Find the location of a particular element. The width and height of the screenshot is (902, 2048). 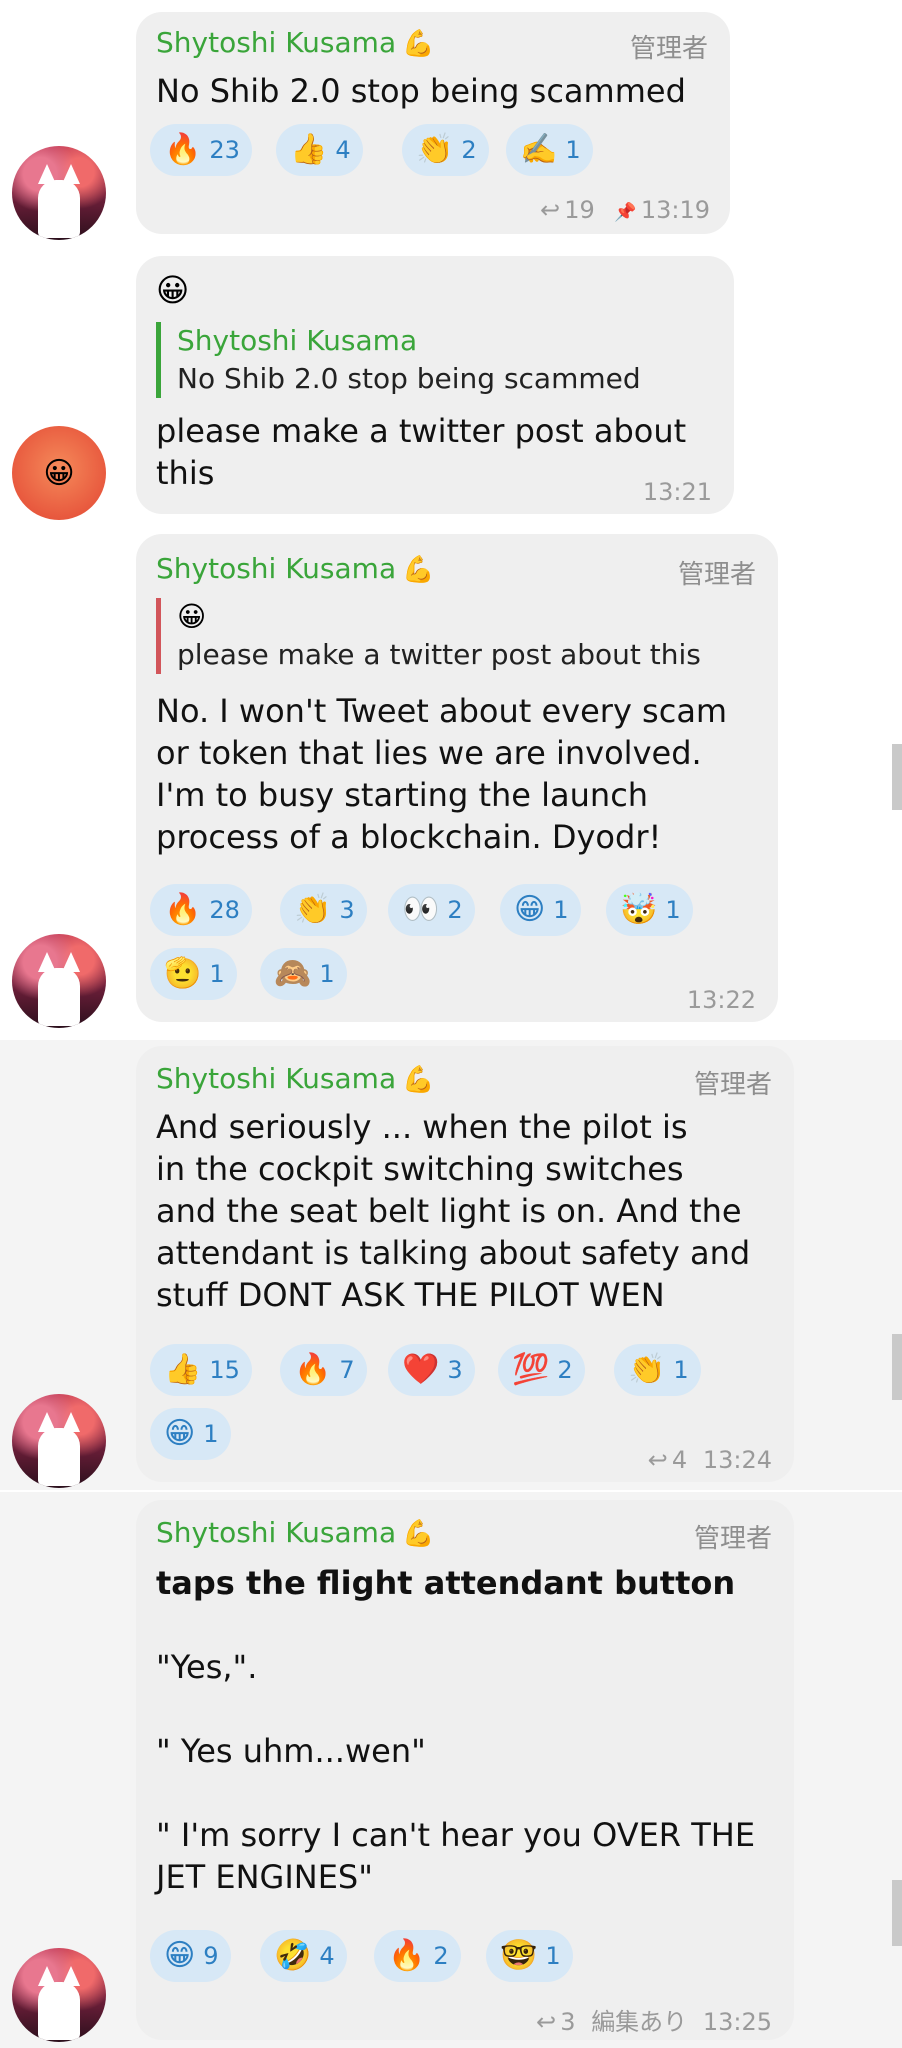

message-time: 13:21 is located at coordinates (677, 492).